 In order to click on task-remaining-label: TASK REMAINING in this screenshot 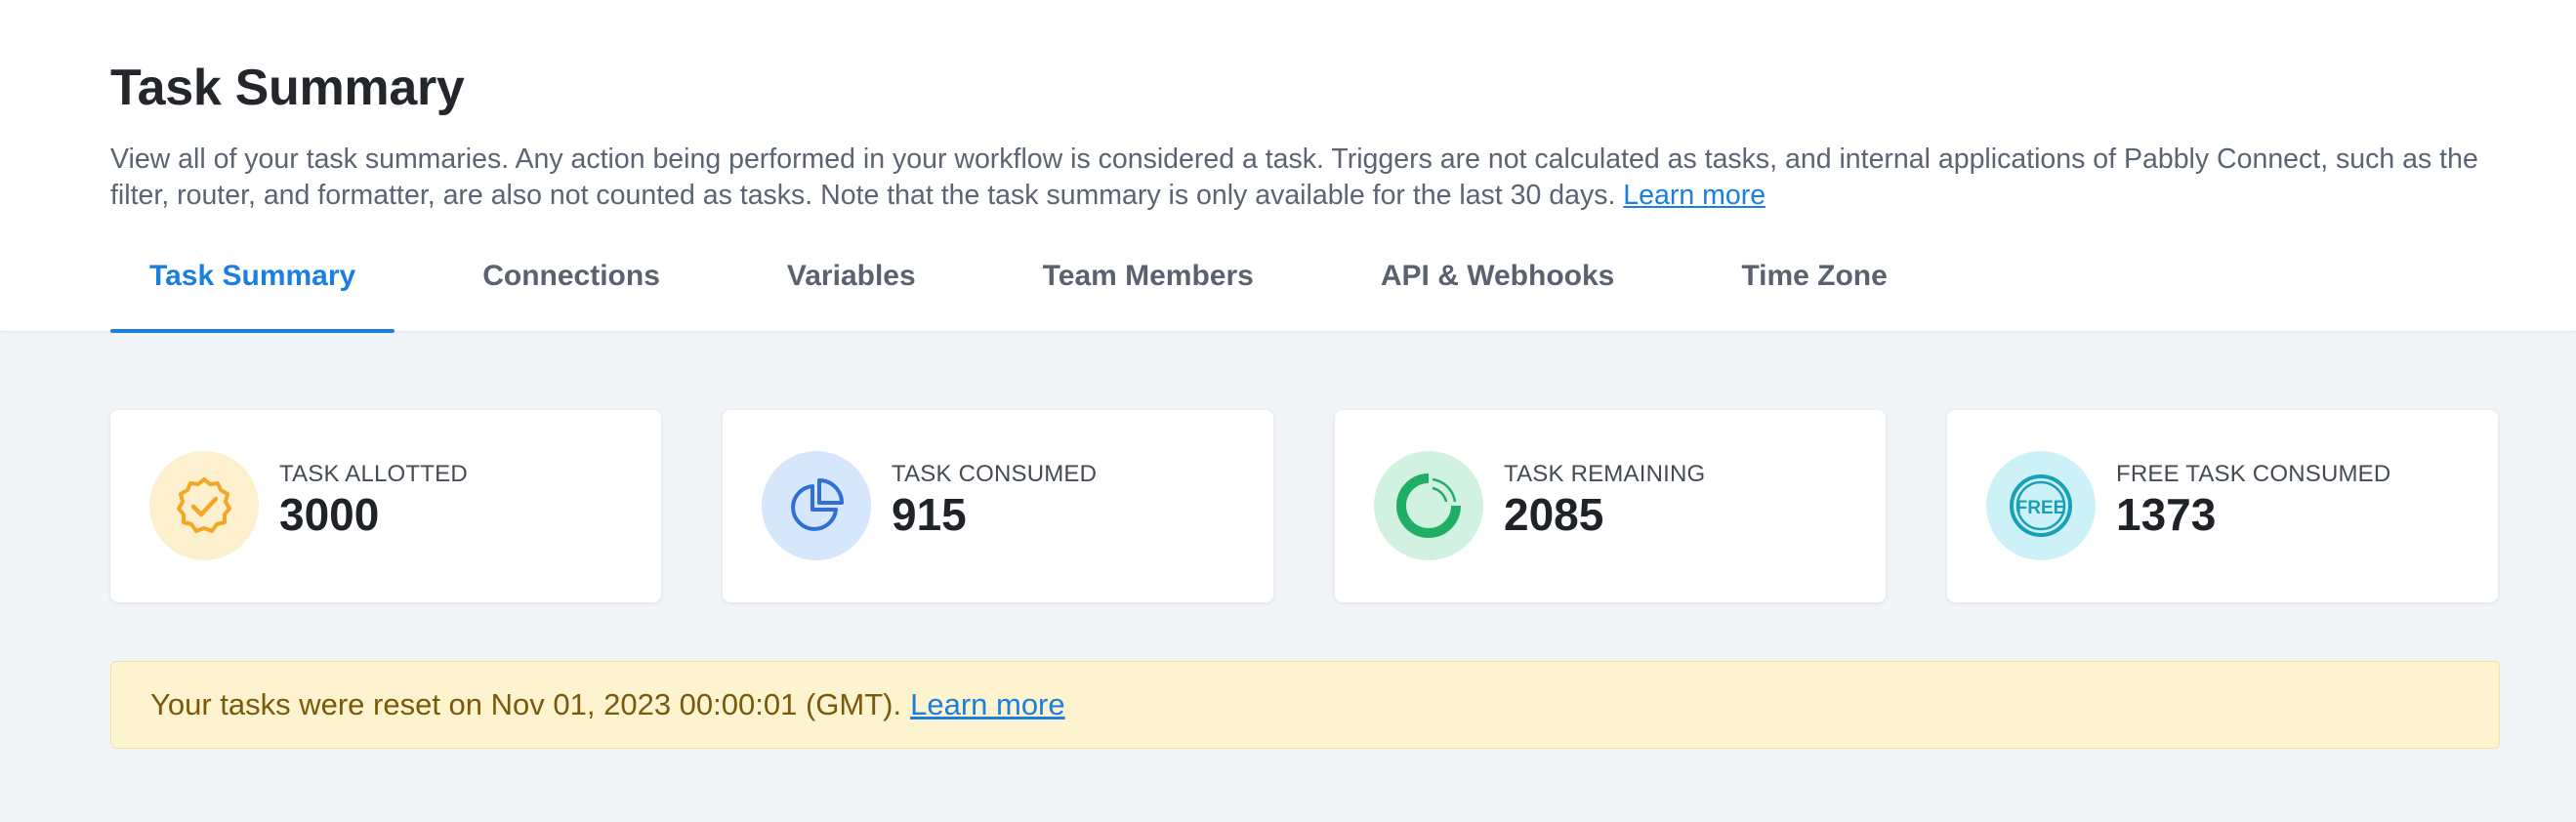, I will do `click(1605, 474)`.